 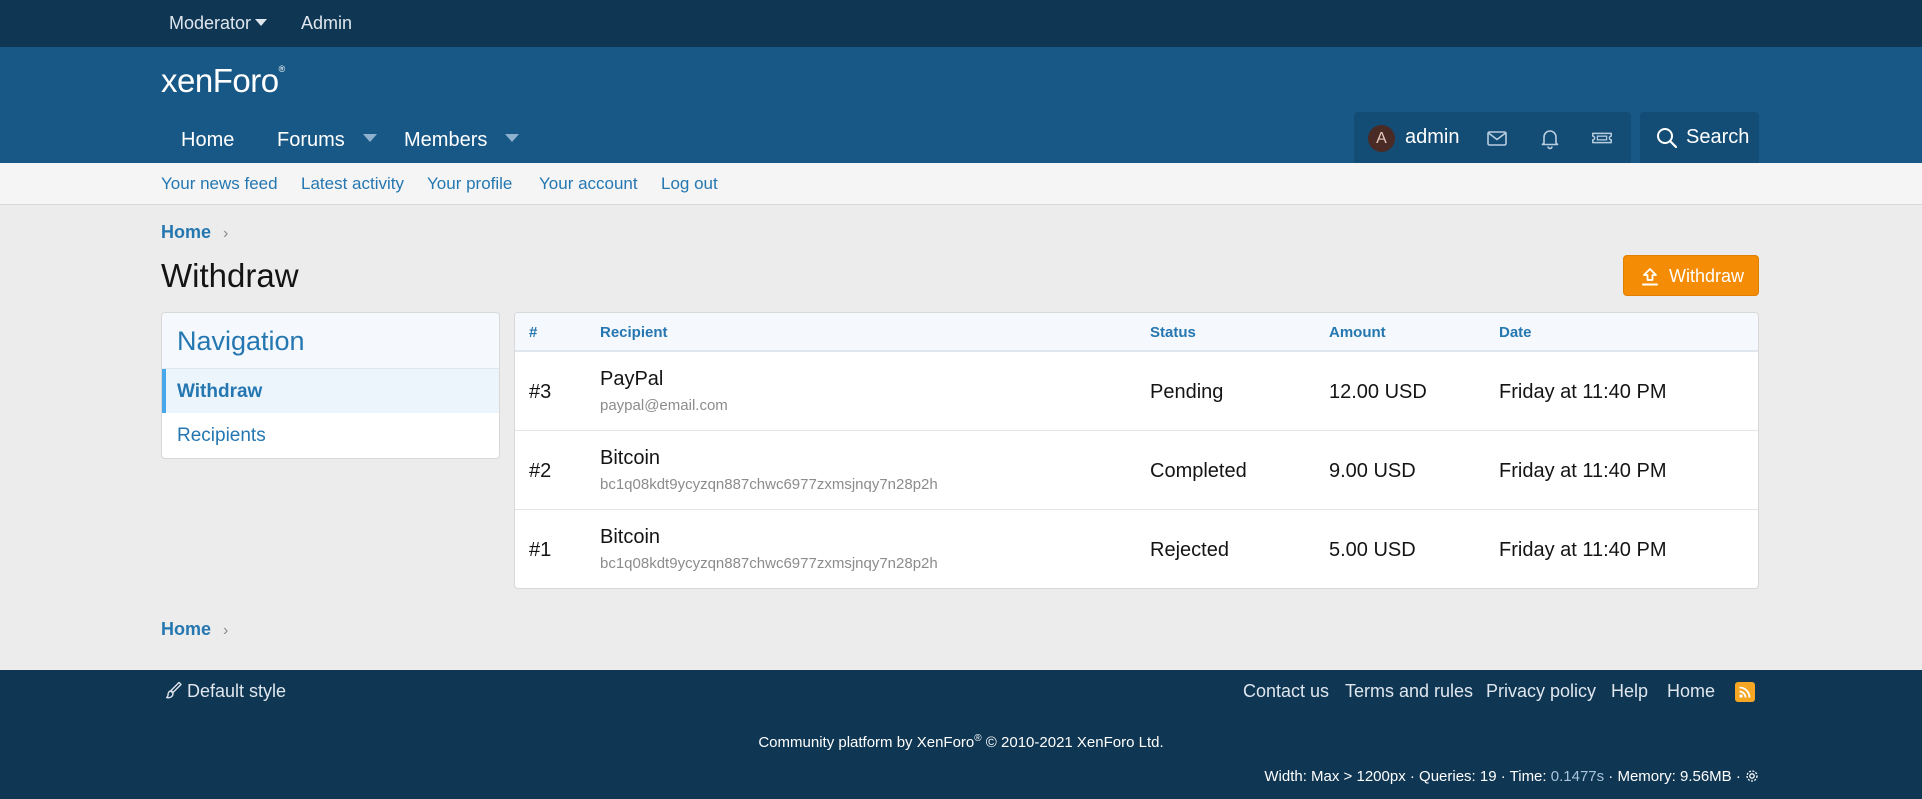 What do you see at coordinates (1372, 550) in the screenshot?
I see `row-amount: 5.00 USD` at bounding box center [1372, 550].